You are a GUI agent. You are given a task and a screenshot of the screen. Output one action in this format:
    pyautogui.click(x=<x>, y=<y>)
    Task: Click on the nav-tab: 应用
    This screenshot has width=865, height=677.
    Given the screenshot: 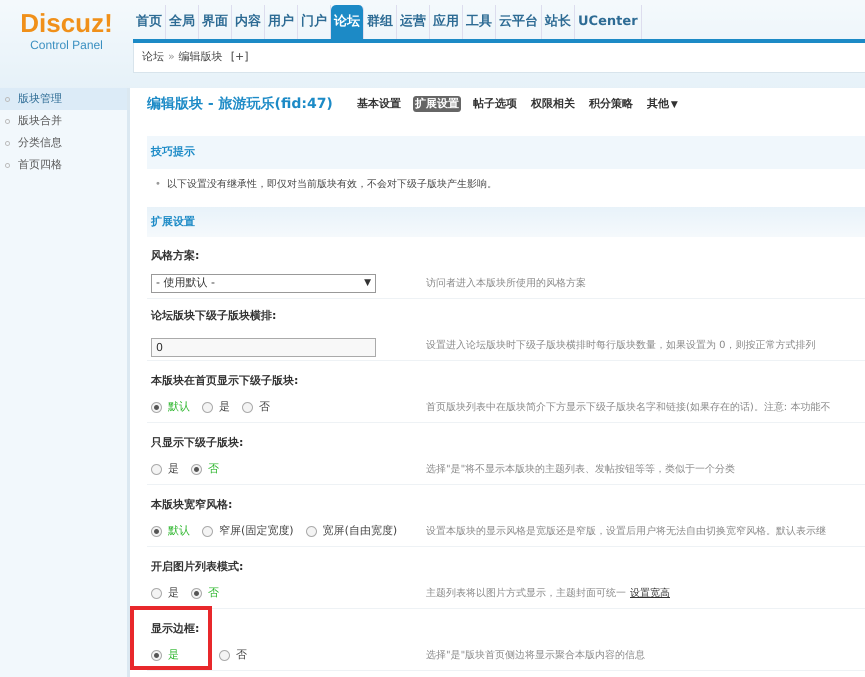 What is the action you would take?
    pyautogui.click(x=446, y=22)
    